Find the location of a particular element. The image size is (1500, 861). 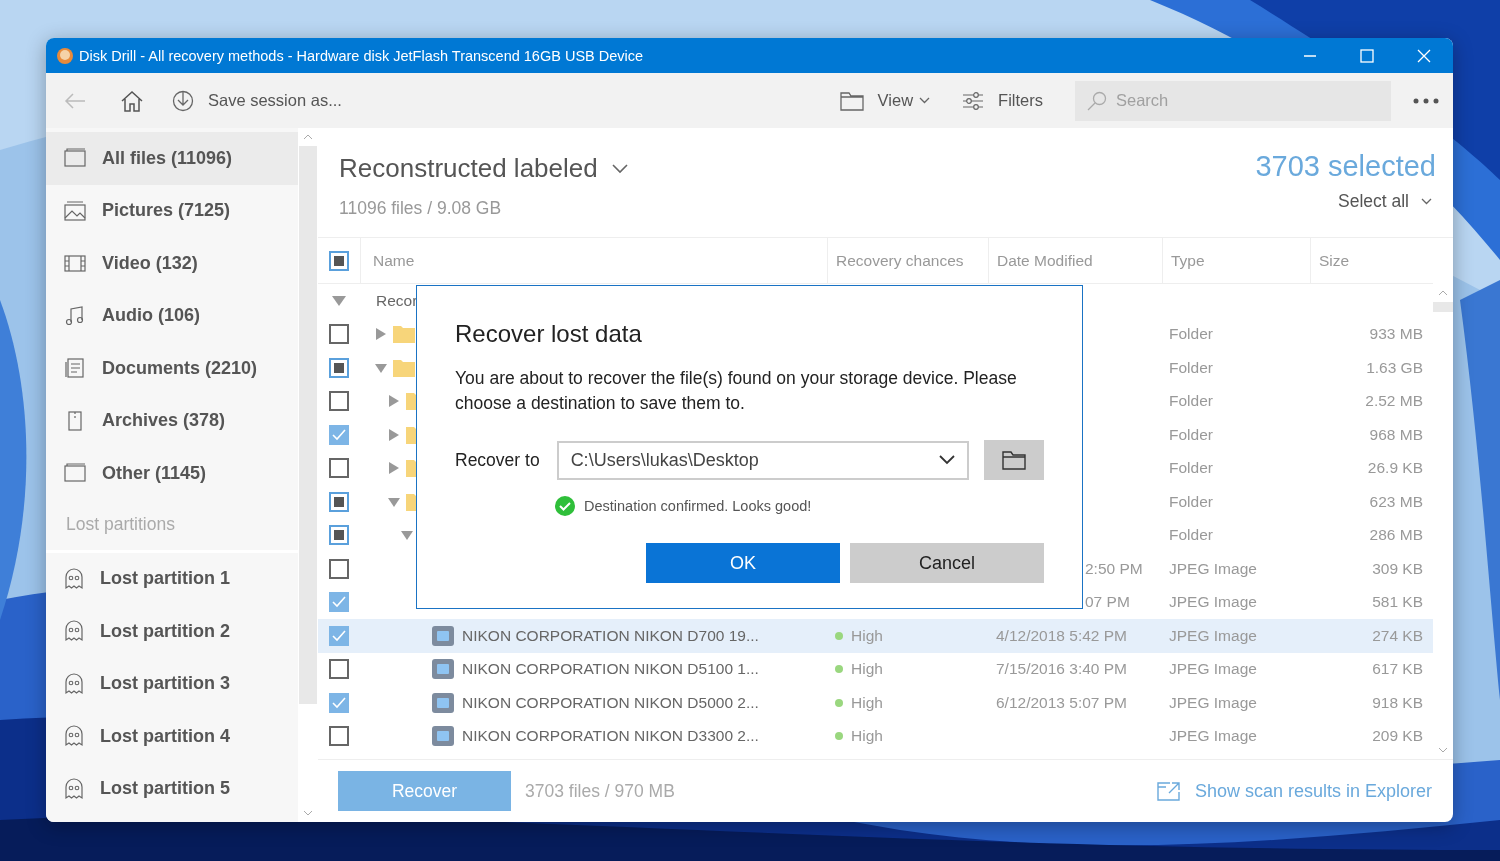

file-size: 581 KB is located at coordinates (1397, 602).